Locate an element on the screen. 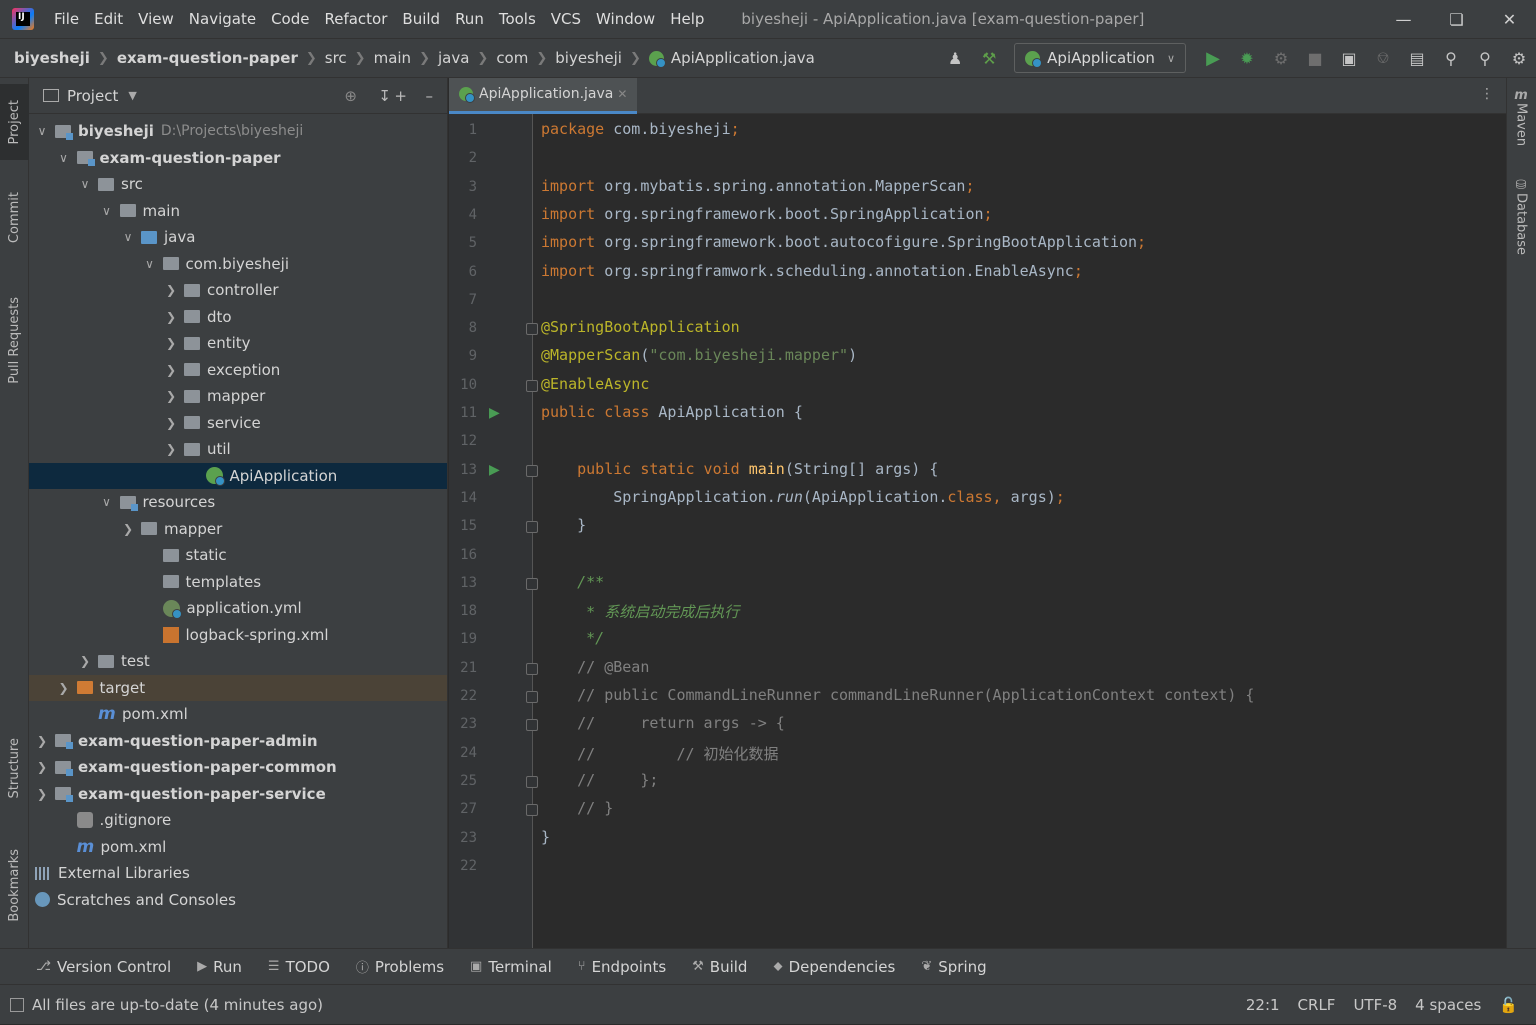 The height and width of the screenshot is (1025, 1536). caret-position: 22:1 is located at coordinates (1263, 1005).